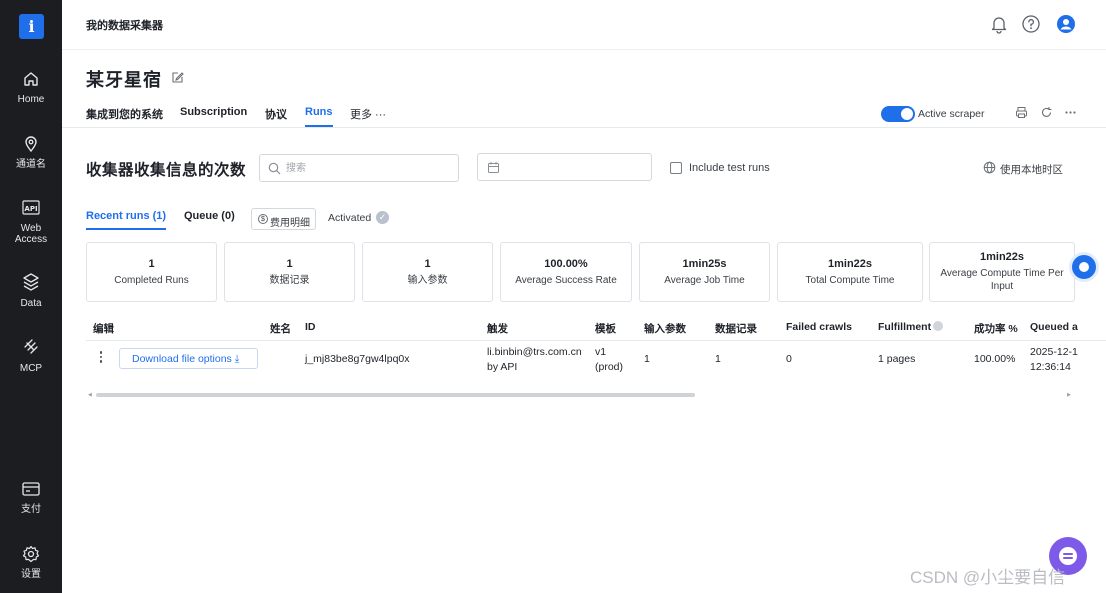 This screenshot has height=593, width=1106. What do you see at coordinates (493, 167) in the screenshot?
I see `calendar-icon` at bounding box center [493, 167].